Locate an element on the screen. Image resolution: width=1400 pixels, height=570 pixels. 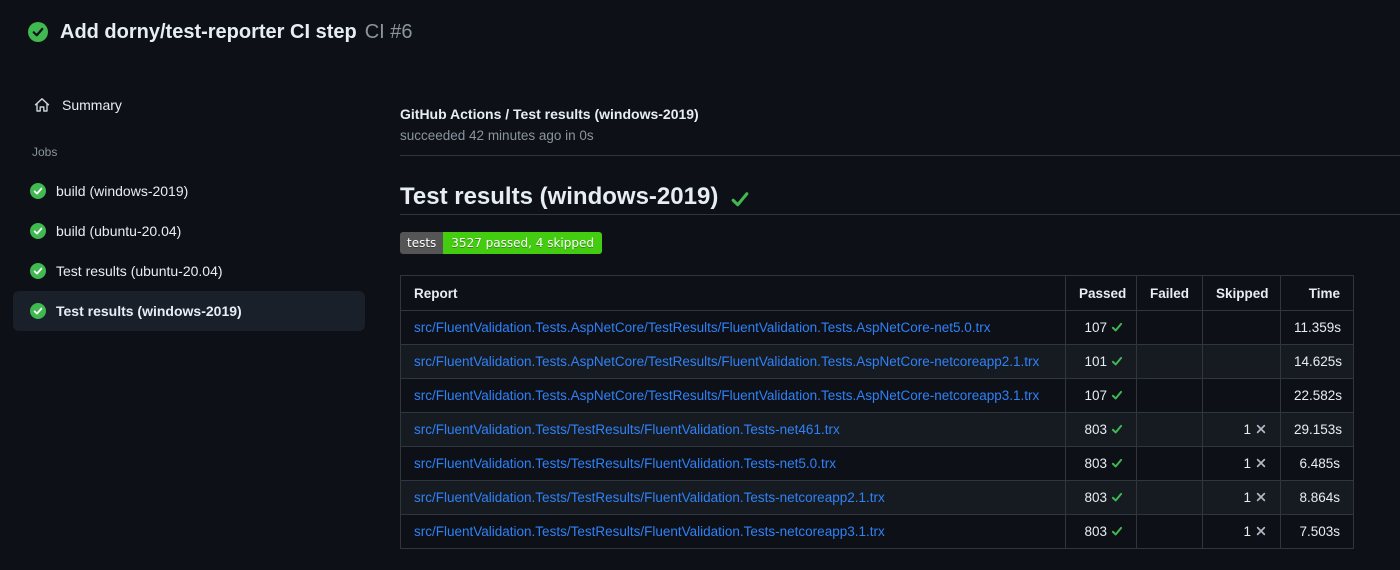
sidebar-item-summary: Summary is located at coordinates (217, 105).